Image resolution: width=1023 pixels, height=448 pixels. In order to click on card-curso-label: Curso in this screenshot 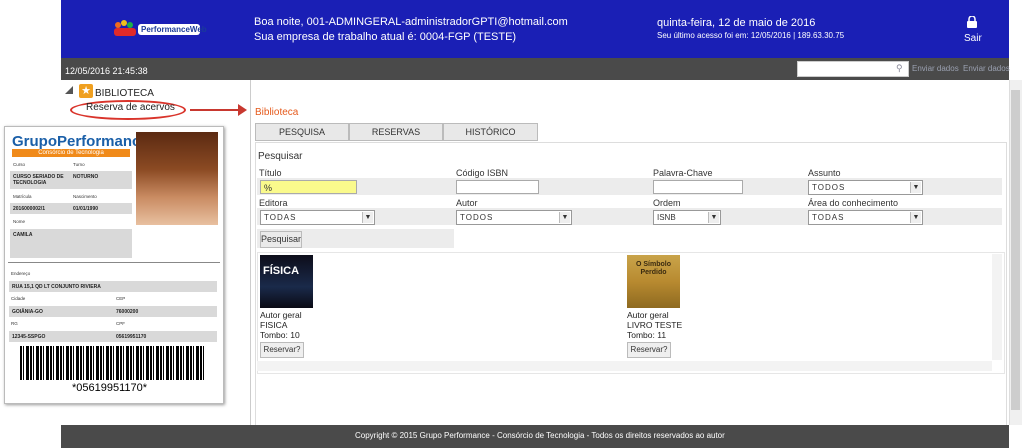, I will do `click(19, 164)`.